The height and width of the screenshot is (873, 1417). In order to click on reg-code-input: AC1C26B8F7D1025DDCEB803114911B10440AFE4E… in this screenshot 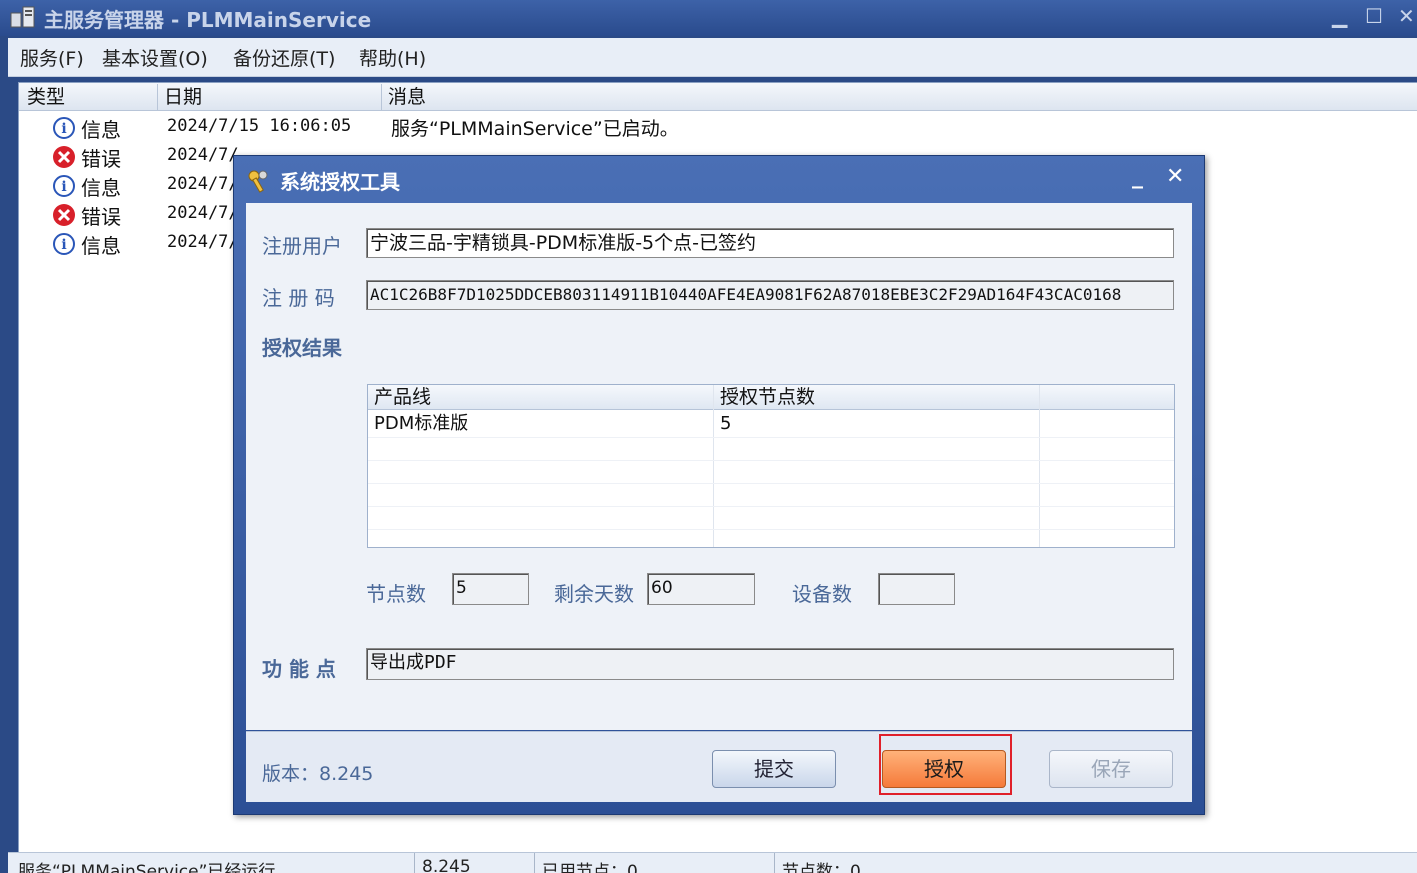, I will do `click(770, 295)`.